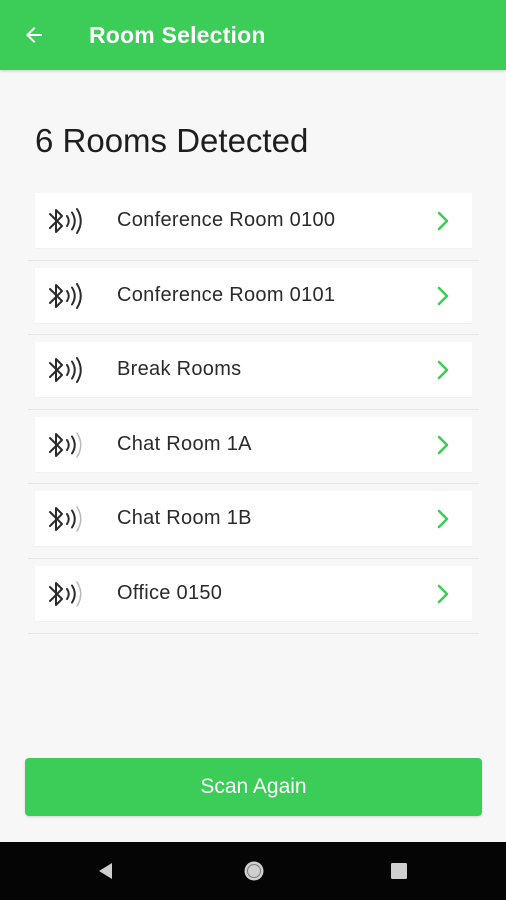 The image size is (506, 900). I want to click on arrow-left-icon, so click(34, 35).